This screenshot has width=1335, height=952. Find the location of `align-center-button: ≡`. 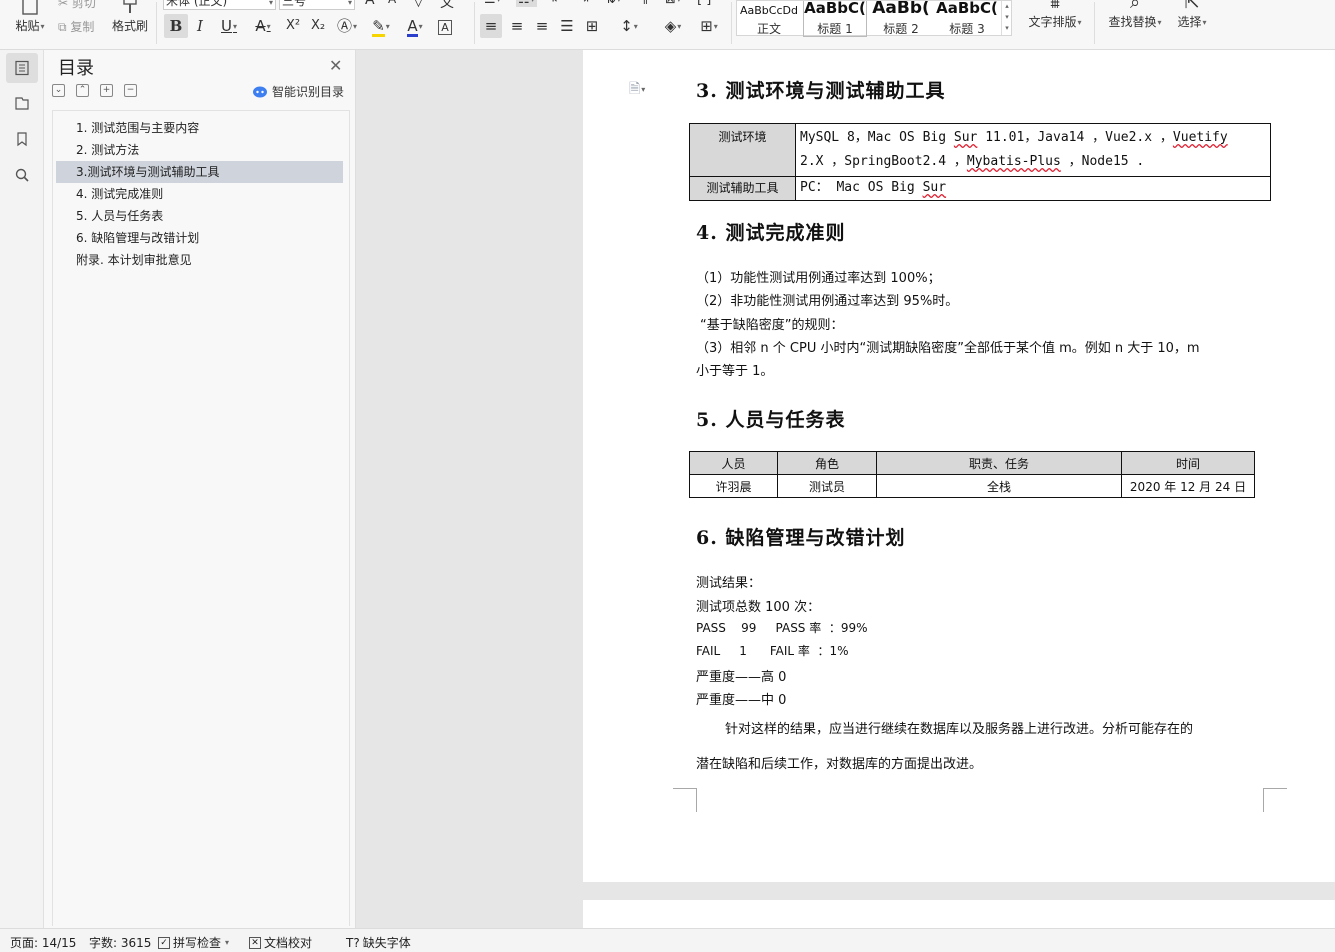

align-center-button: ≡ is located at coordinates (517, 26).